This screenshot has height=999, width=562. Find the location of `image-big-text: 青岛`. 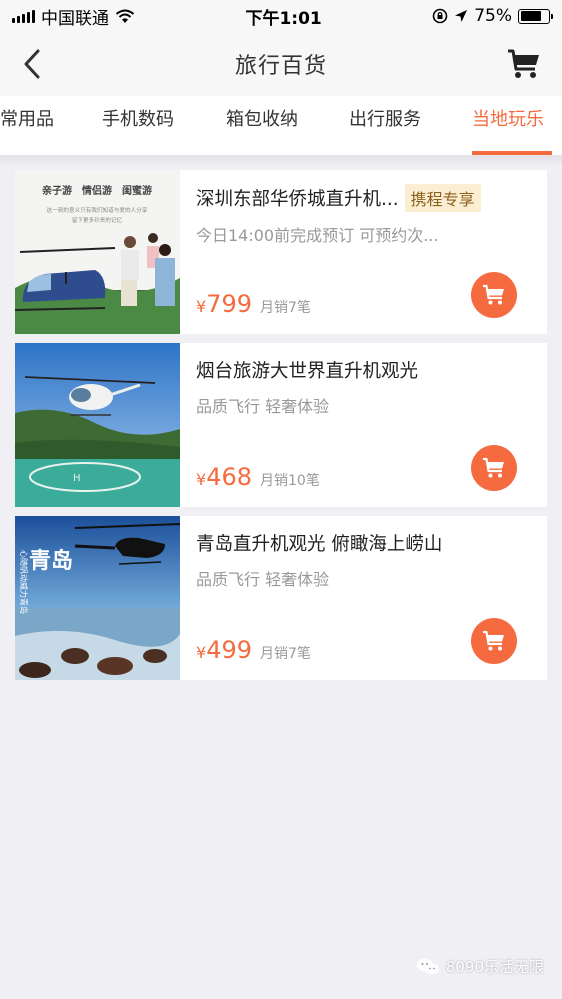

image-big-text: 青岛 is located at coordinates (51, 561).